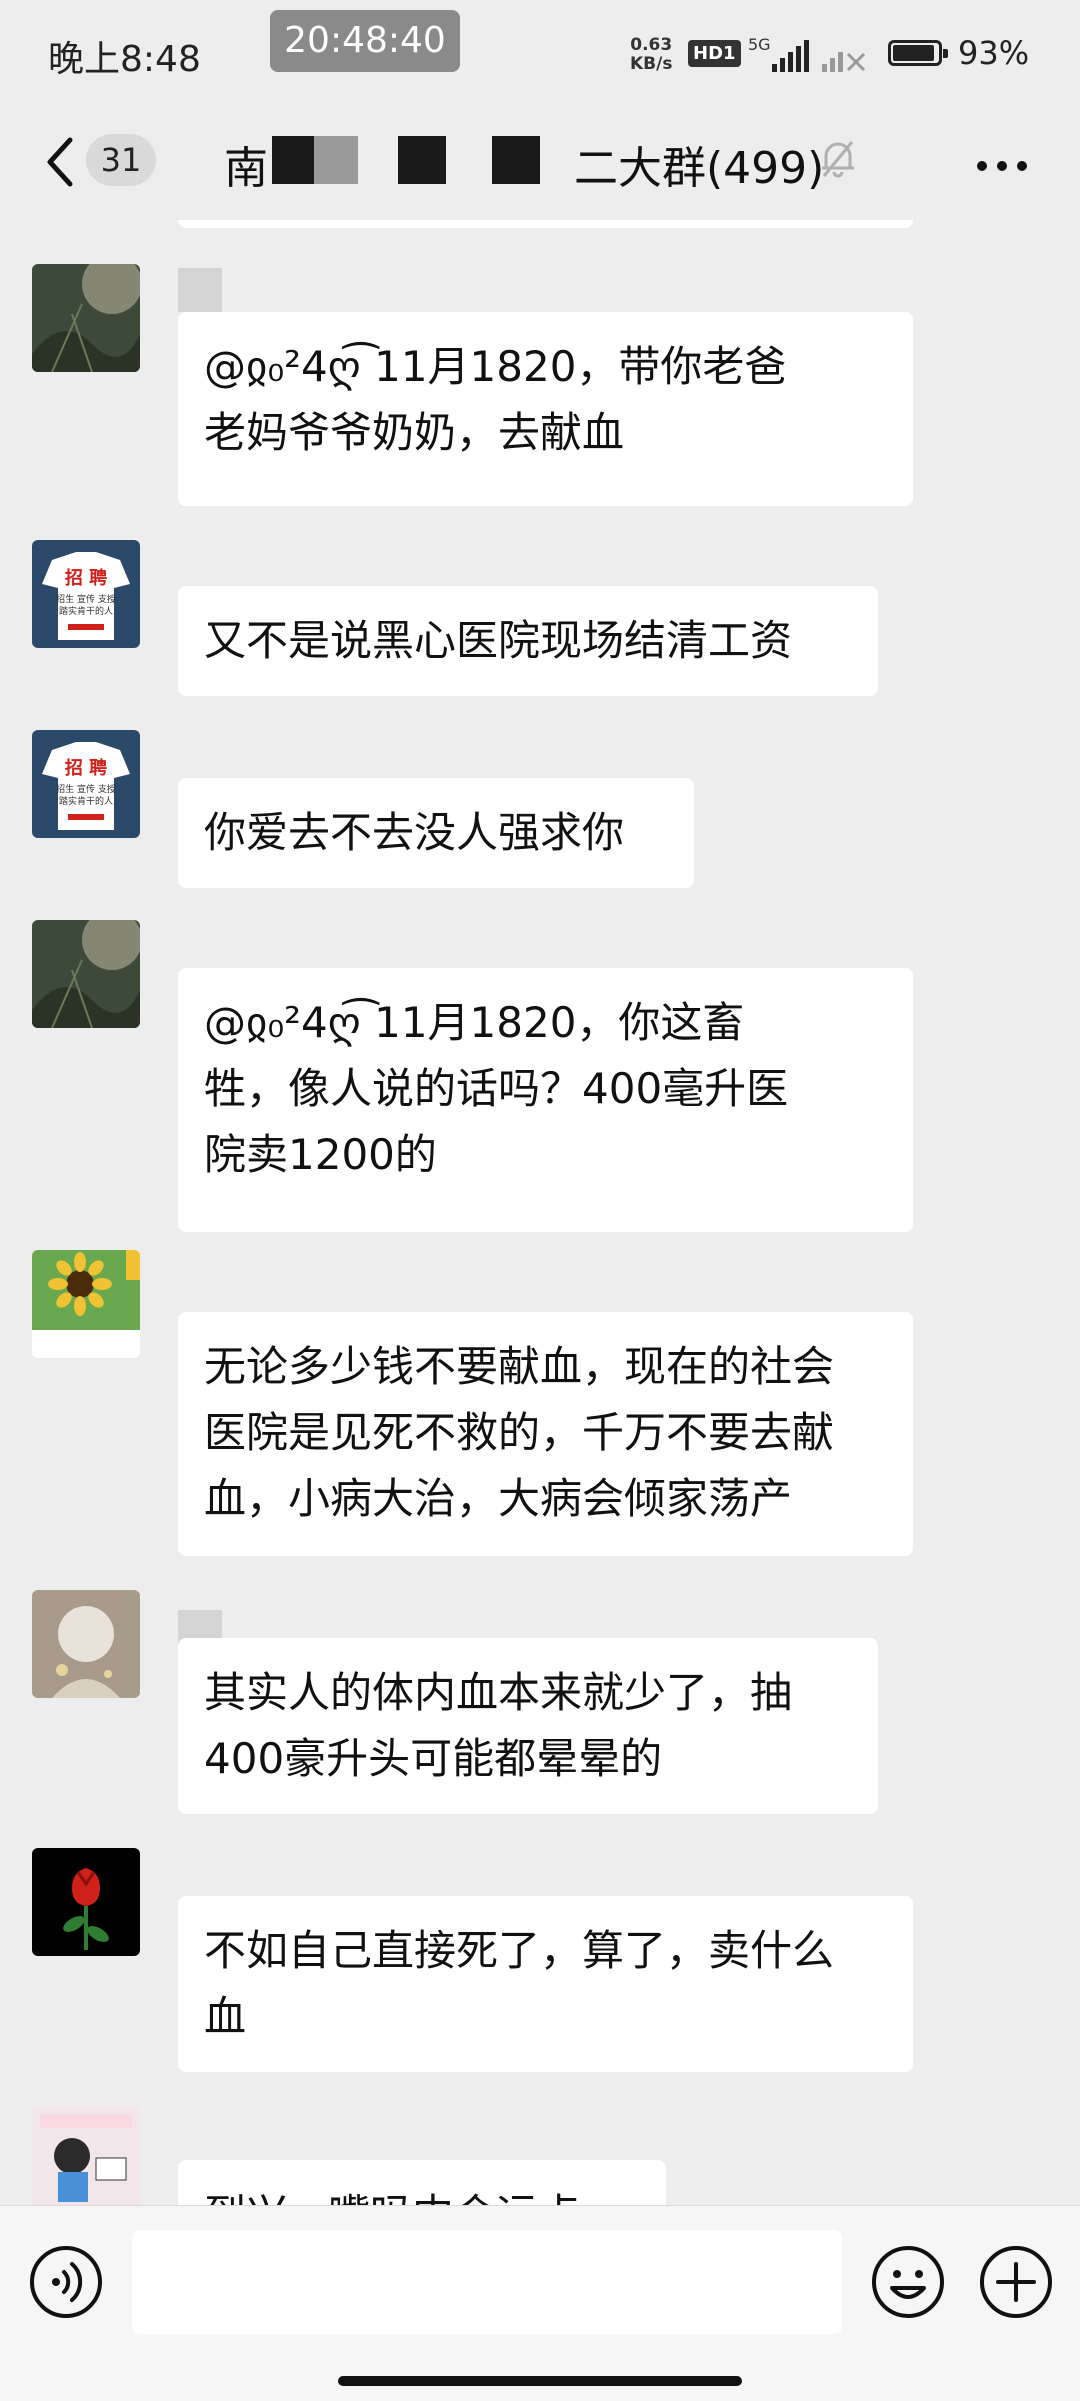  I want to click on message-text: 牲，像人说的话吗？400毫升医, so click(496, 1088).